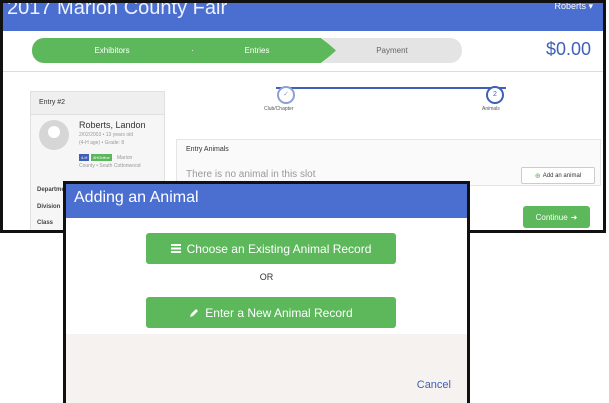 The height and width of the screenshot is (403, 609). Describe the element at coordinates (110, 166) in the screenshot. I see `exhibitor-location: County • South Cottonwood` at that location.